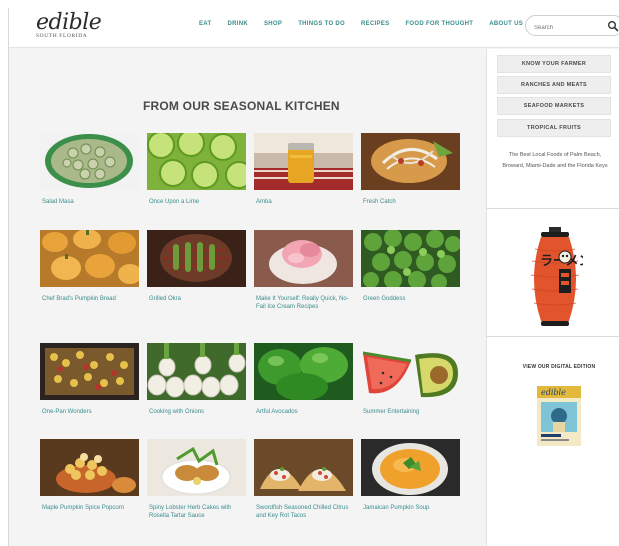 Image resolution: width=619 pixels, height=546 pixels. Describe the element at coordinates (273, 24) in the screenshot. I see `nav-item-shop: SHOP` at that location.